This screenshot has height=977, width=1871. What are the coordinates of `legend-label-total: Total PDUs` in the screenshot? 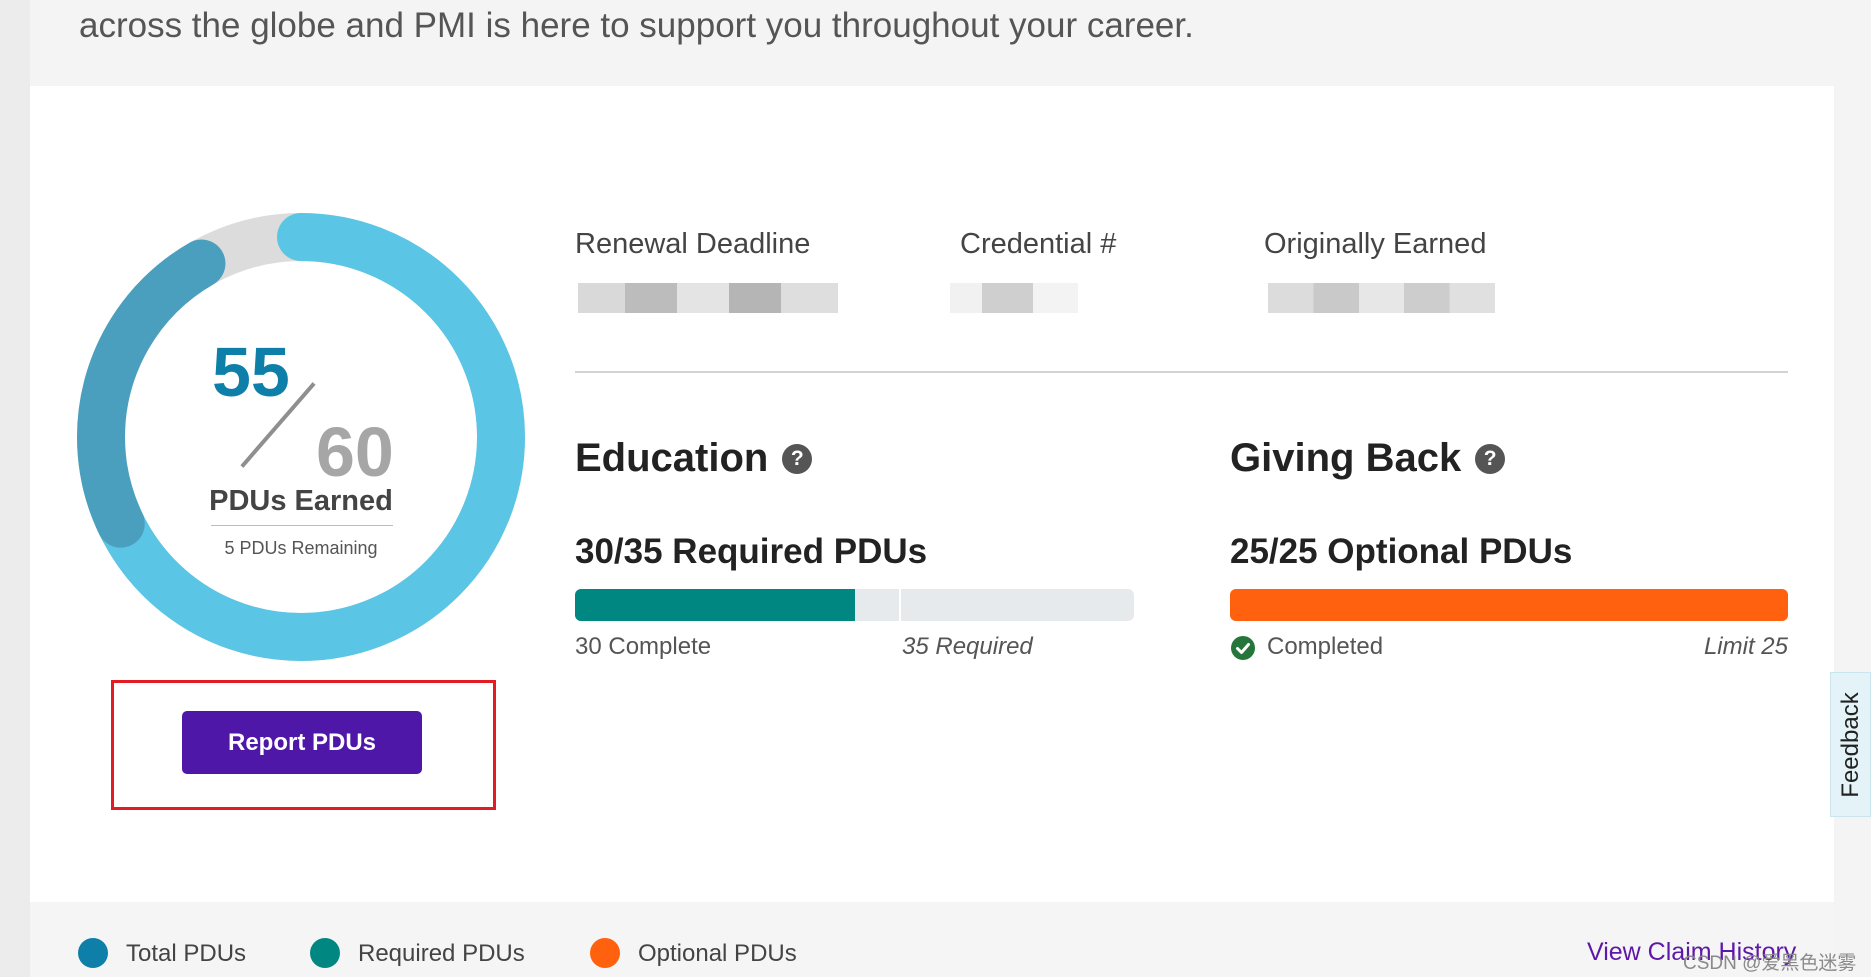 It's located at (186, 953).